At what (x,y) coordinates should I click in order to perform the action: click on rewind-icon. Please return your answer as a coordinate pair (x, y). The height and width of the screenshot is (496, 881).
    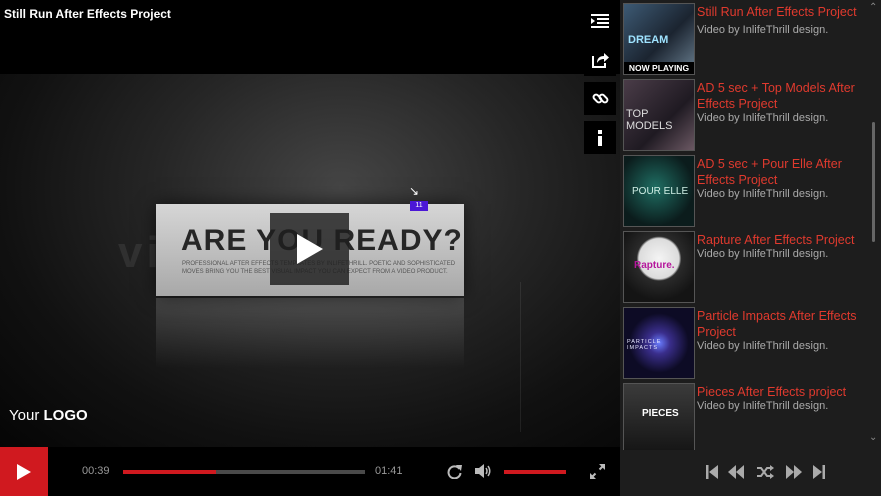
    Looking at the image, I should click on (736, 472).